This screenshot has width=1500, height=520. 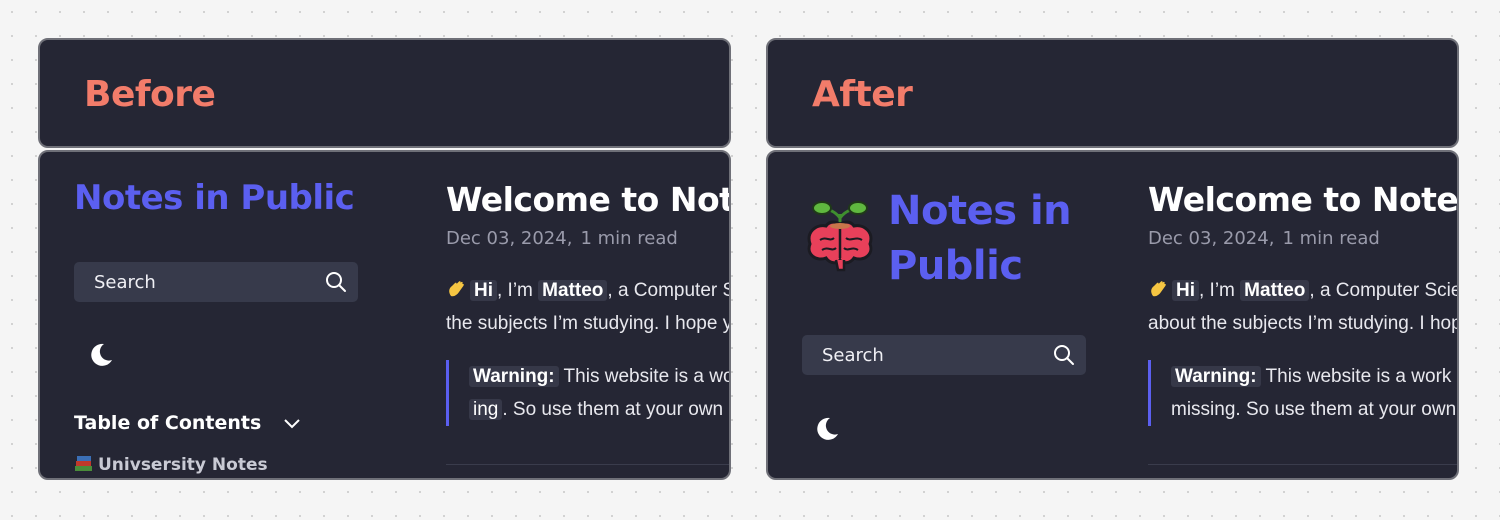 What do you see at coordinates (980, 211) in the screenshot?
I see `site-title-line1: Notes in` at bounding box center [980, 211].